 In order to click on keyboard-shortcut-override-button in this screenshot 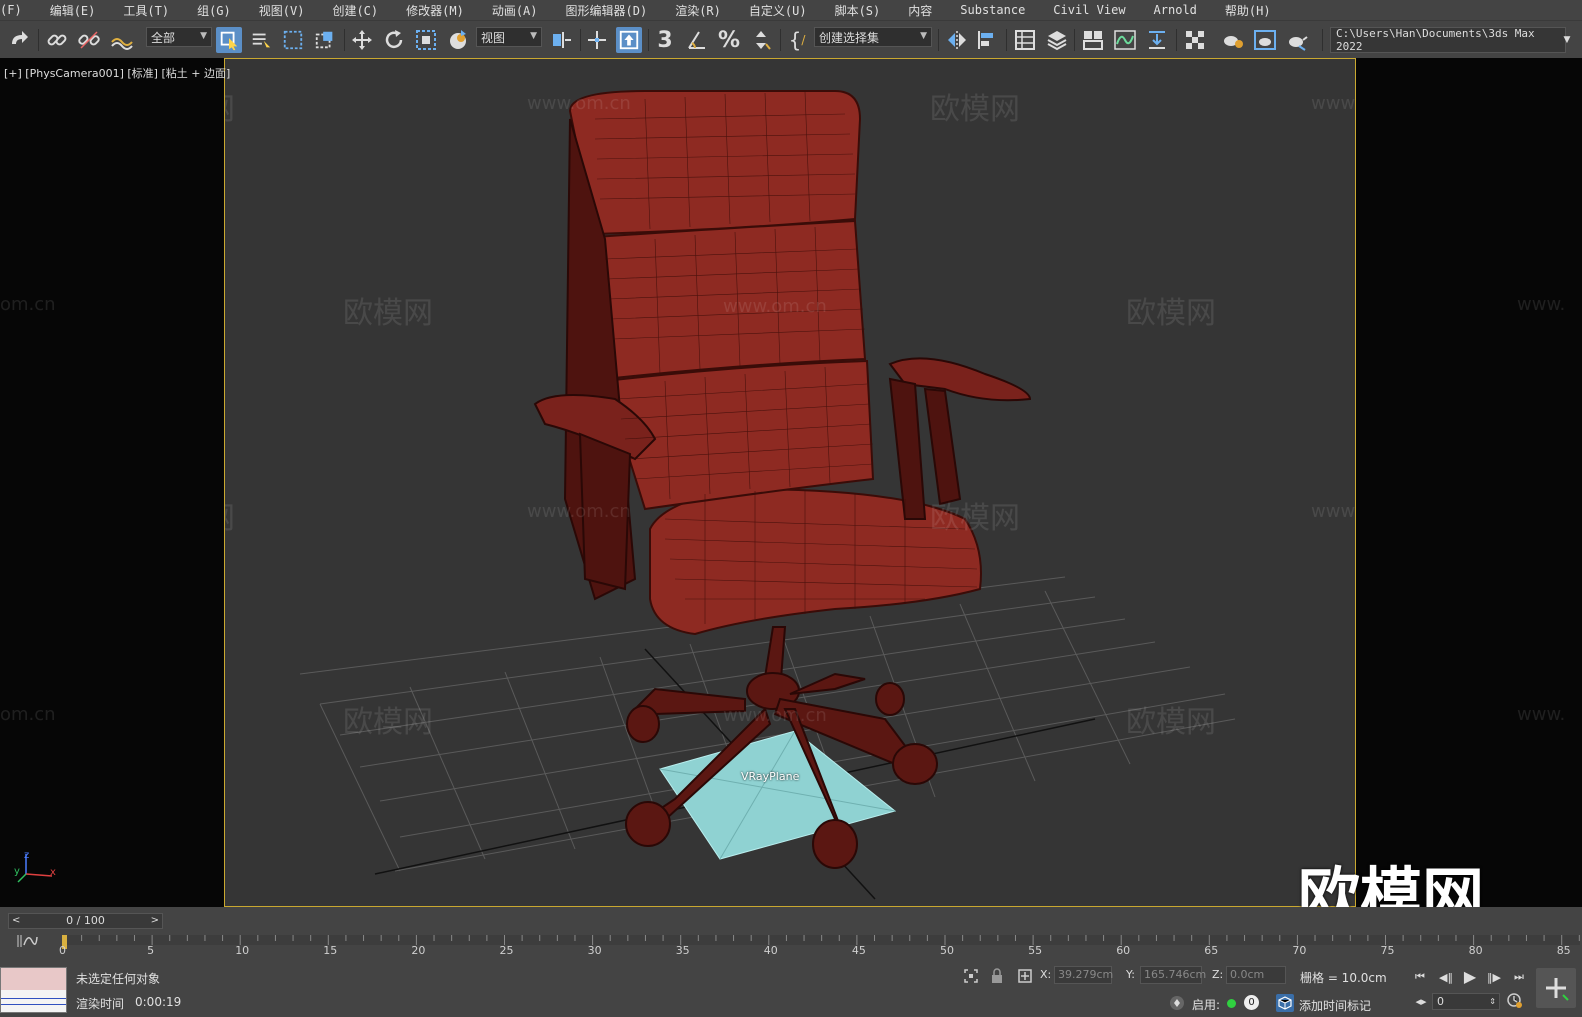, I will do `click(629, 40)`.